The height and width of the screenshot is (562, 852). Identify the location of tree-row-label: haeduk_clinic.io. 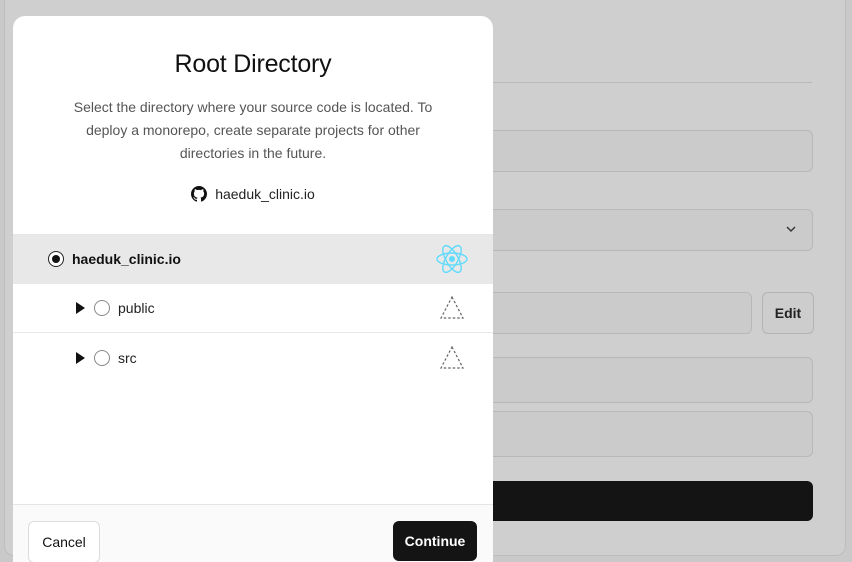
(126, 259).